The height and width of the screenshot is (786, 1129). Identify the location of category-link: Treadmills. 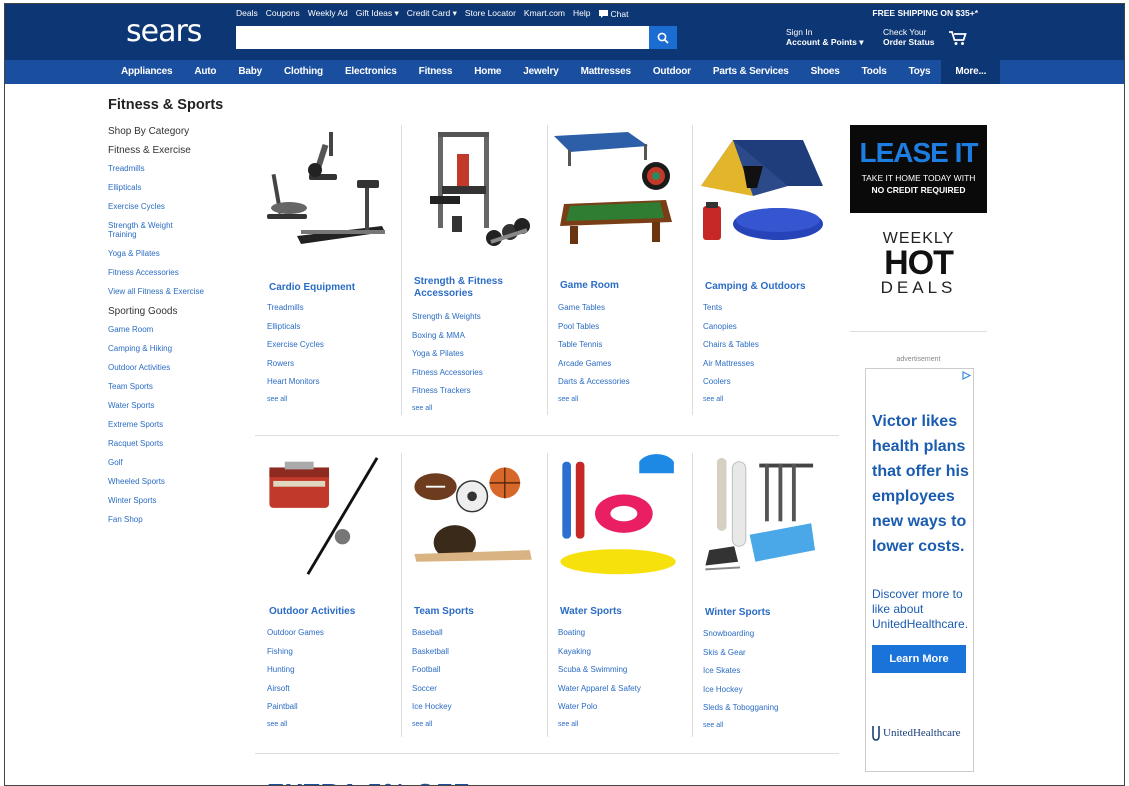
(332, 307).